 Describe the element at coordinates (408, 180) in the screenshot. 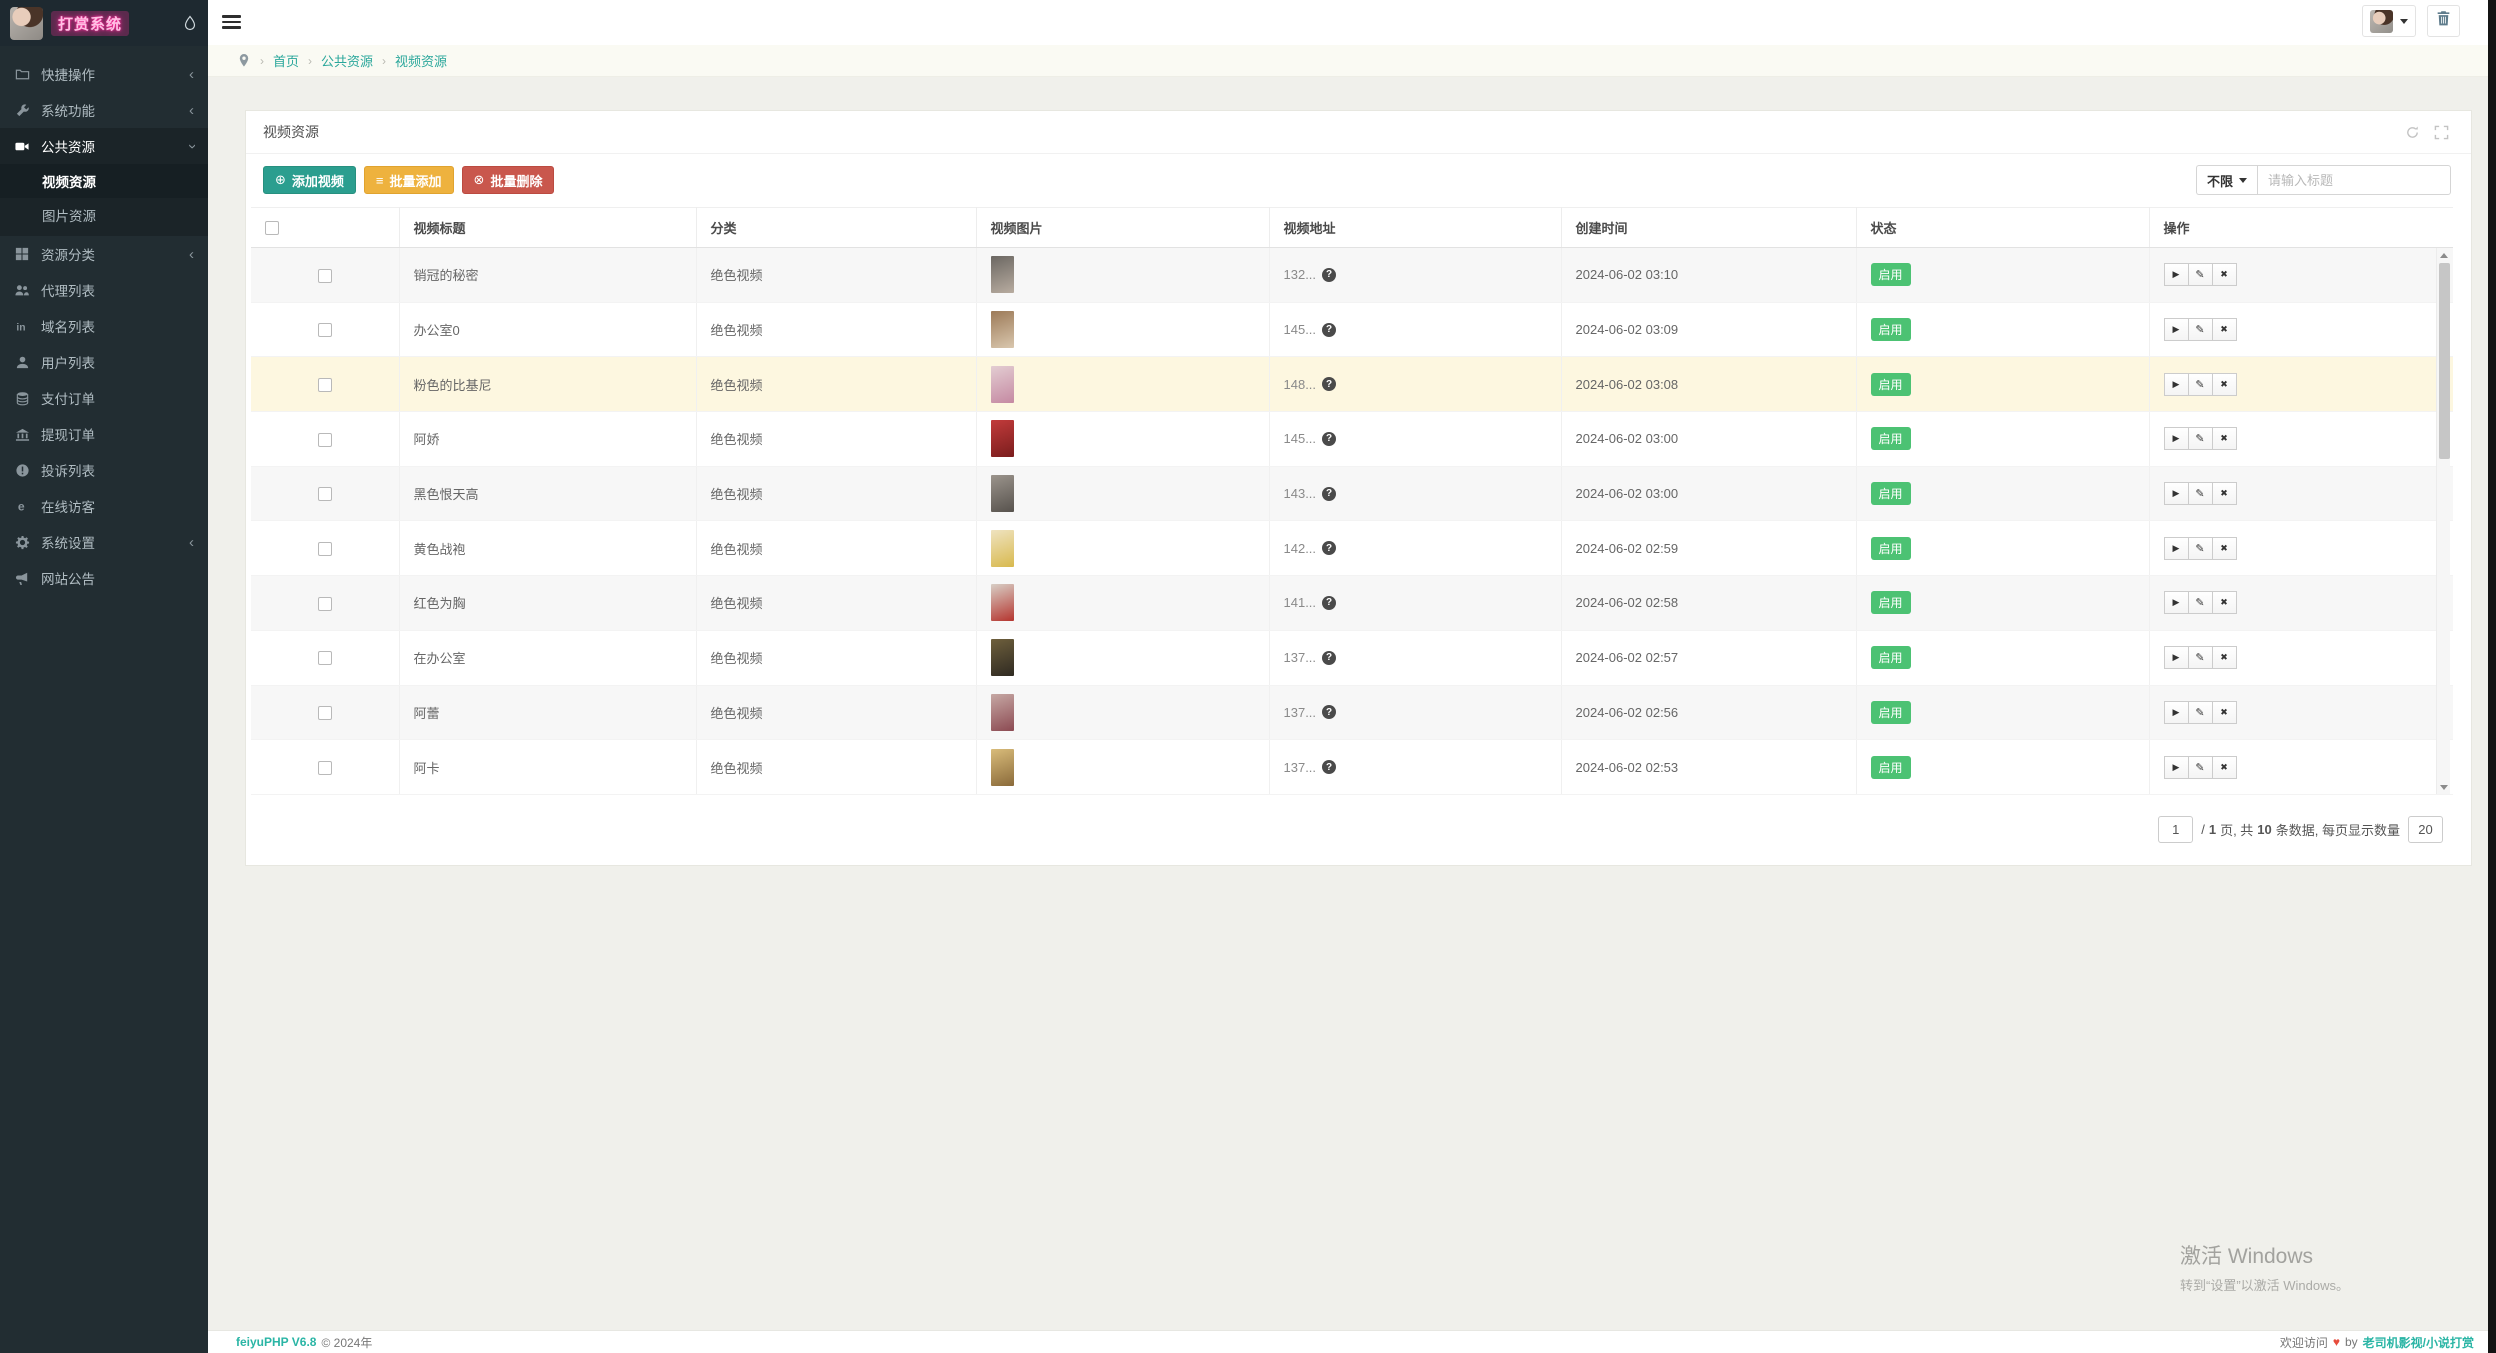

I see `batch-add-button: ≡ 批量添加` at that location.